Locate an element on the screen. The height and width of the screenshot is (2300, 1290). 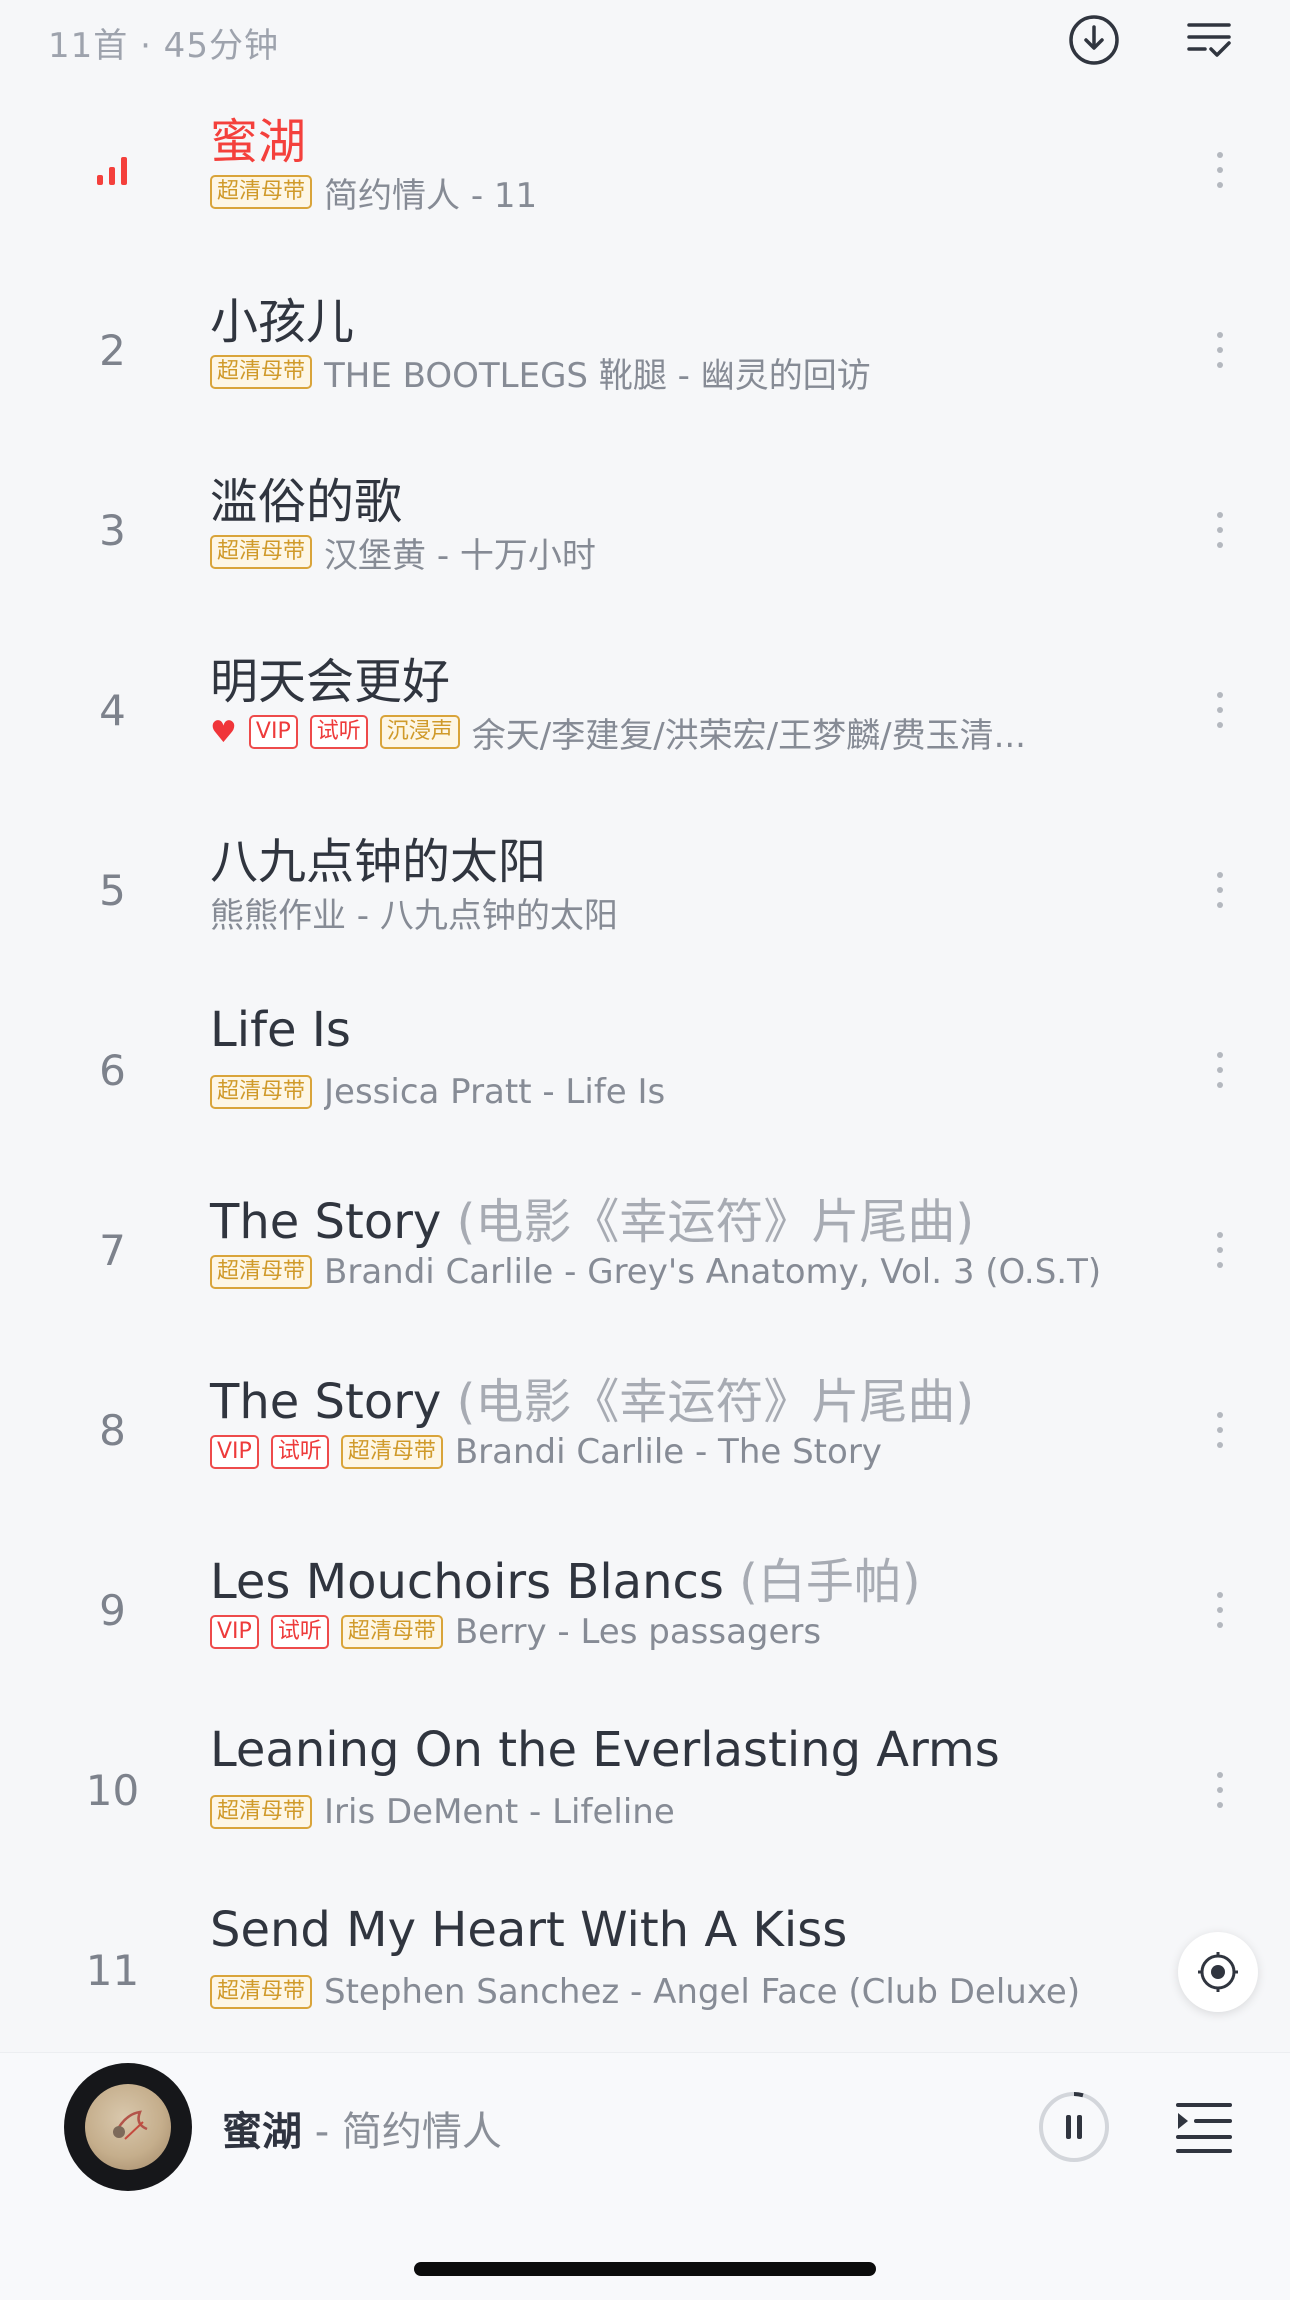
track-title: 八九点钟的太阳 is located at coordinates (378, 857).